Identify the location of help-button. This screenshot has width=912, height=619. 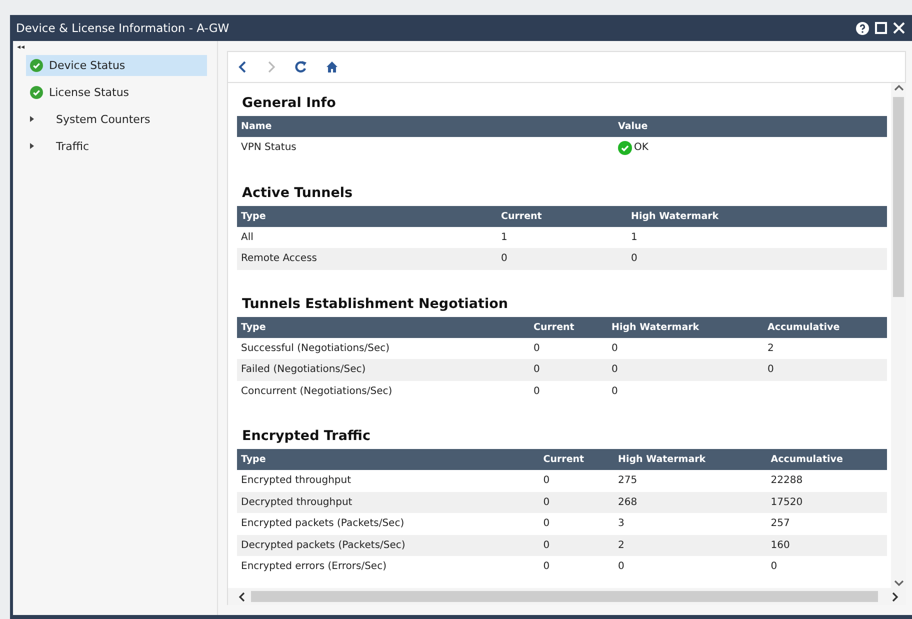
(862, 28).